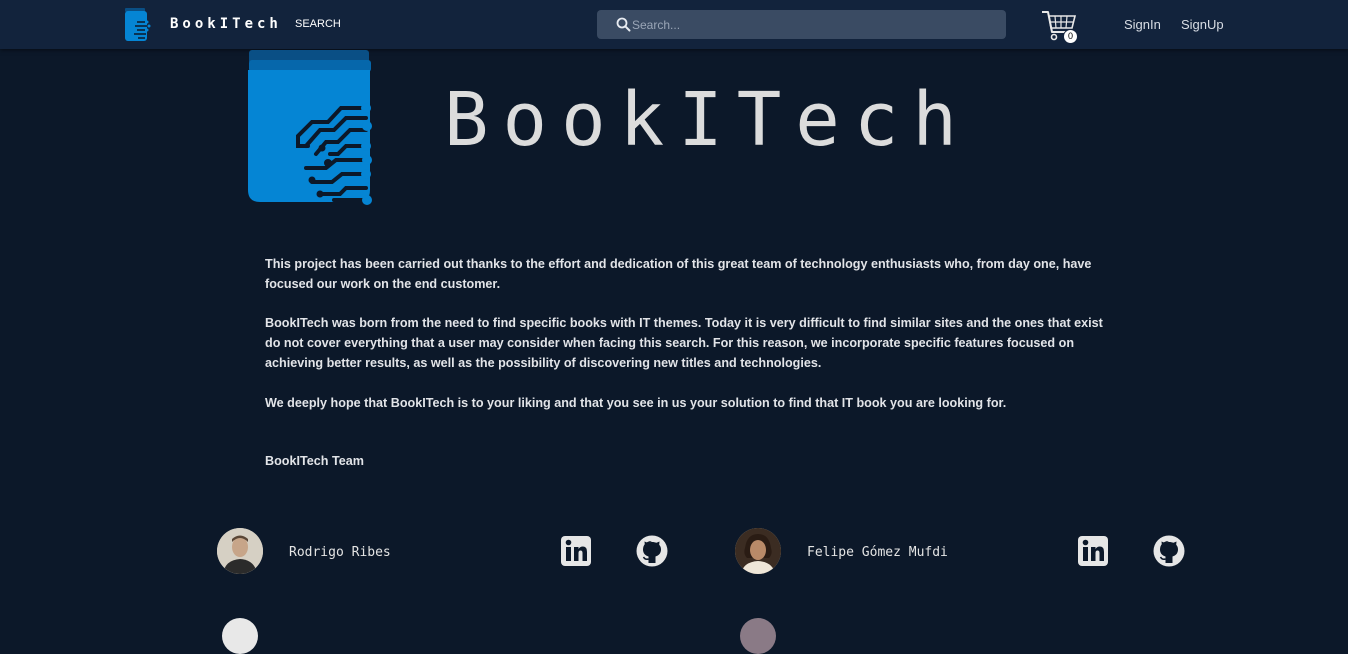 The height and width of the screenshot is (654, 1348). I want to click on team-member-name: Felipe Gómez Mufdi, so click(877, 552).